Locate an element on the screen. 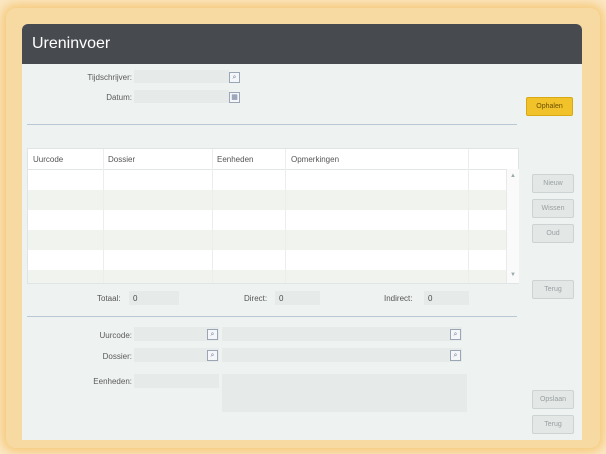 This screenshot has height=454, width=606. totaal-label: Totaal: is located at coordinates (109, 298).